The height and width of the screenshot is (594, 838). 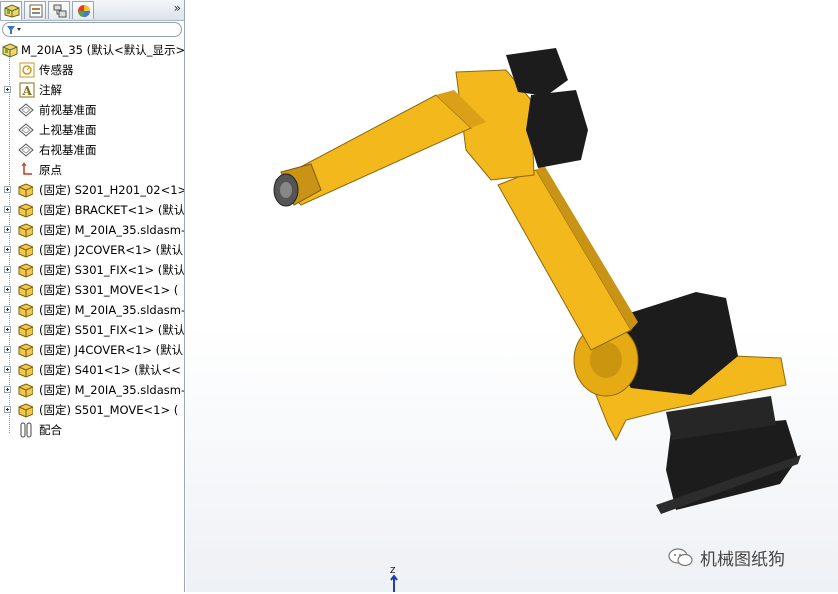 I want to click on display-manager-icon, so click(x=84, y=11).